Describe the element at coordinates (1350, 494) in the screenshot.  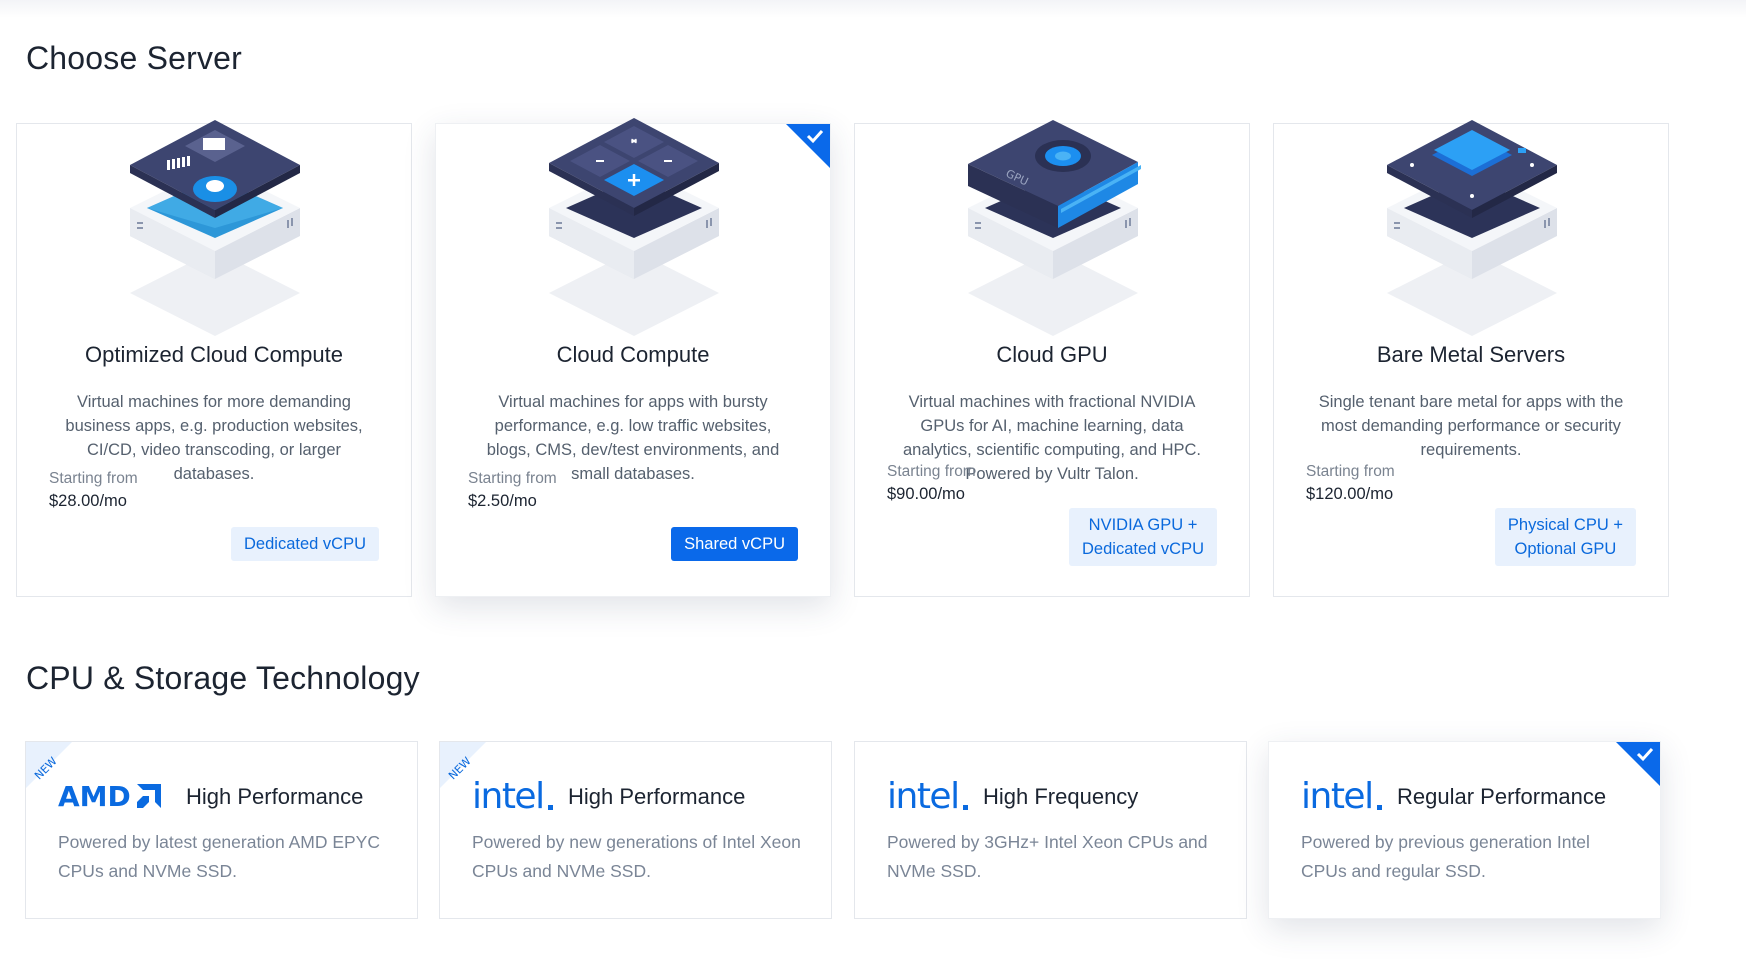
I see `price-value: $120.00/mo` at that location.